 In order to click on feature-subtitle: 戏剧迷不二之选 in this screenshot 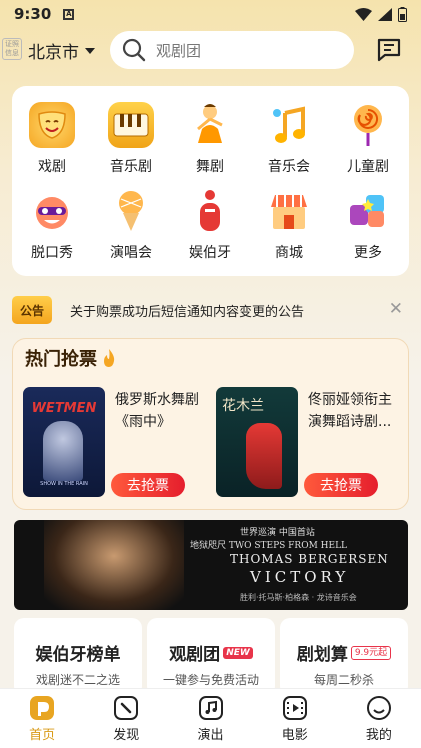, I will do `click(77, 680)`.